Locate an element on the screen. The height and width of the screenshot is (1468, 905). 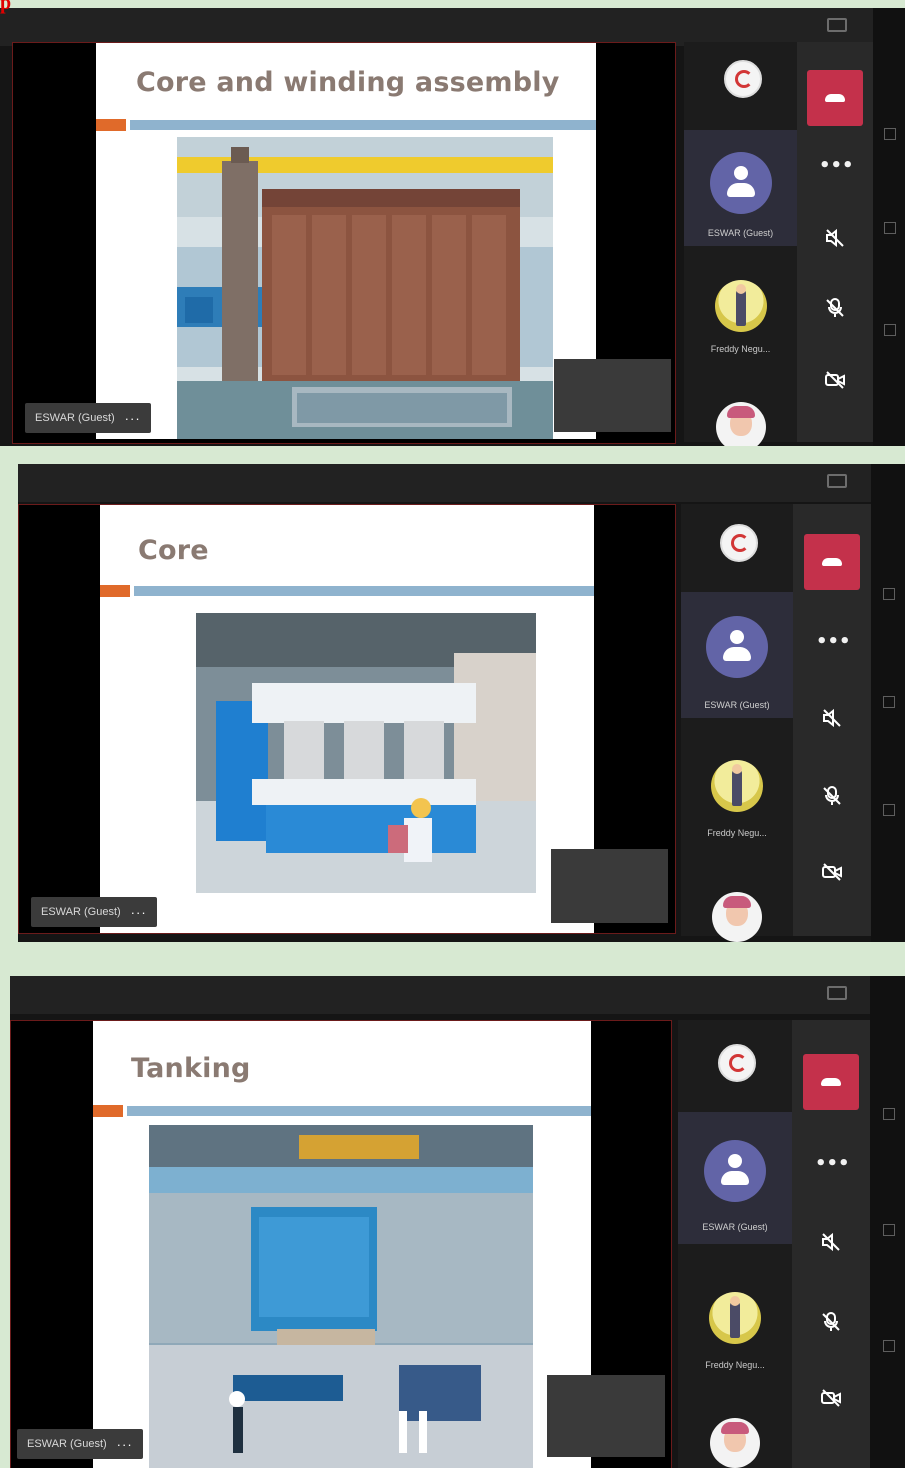
self-video-preview is located at coordinates (606, 1416).